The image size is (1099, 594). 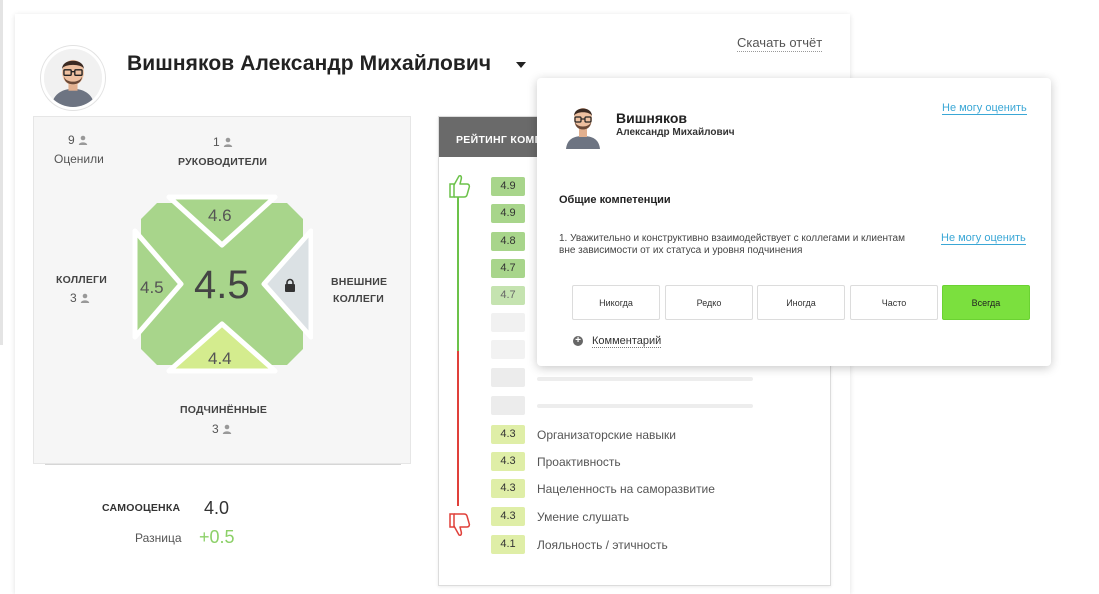 I want to click on thumbs-up-icon, so click(x=460, y=186).